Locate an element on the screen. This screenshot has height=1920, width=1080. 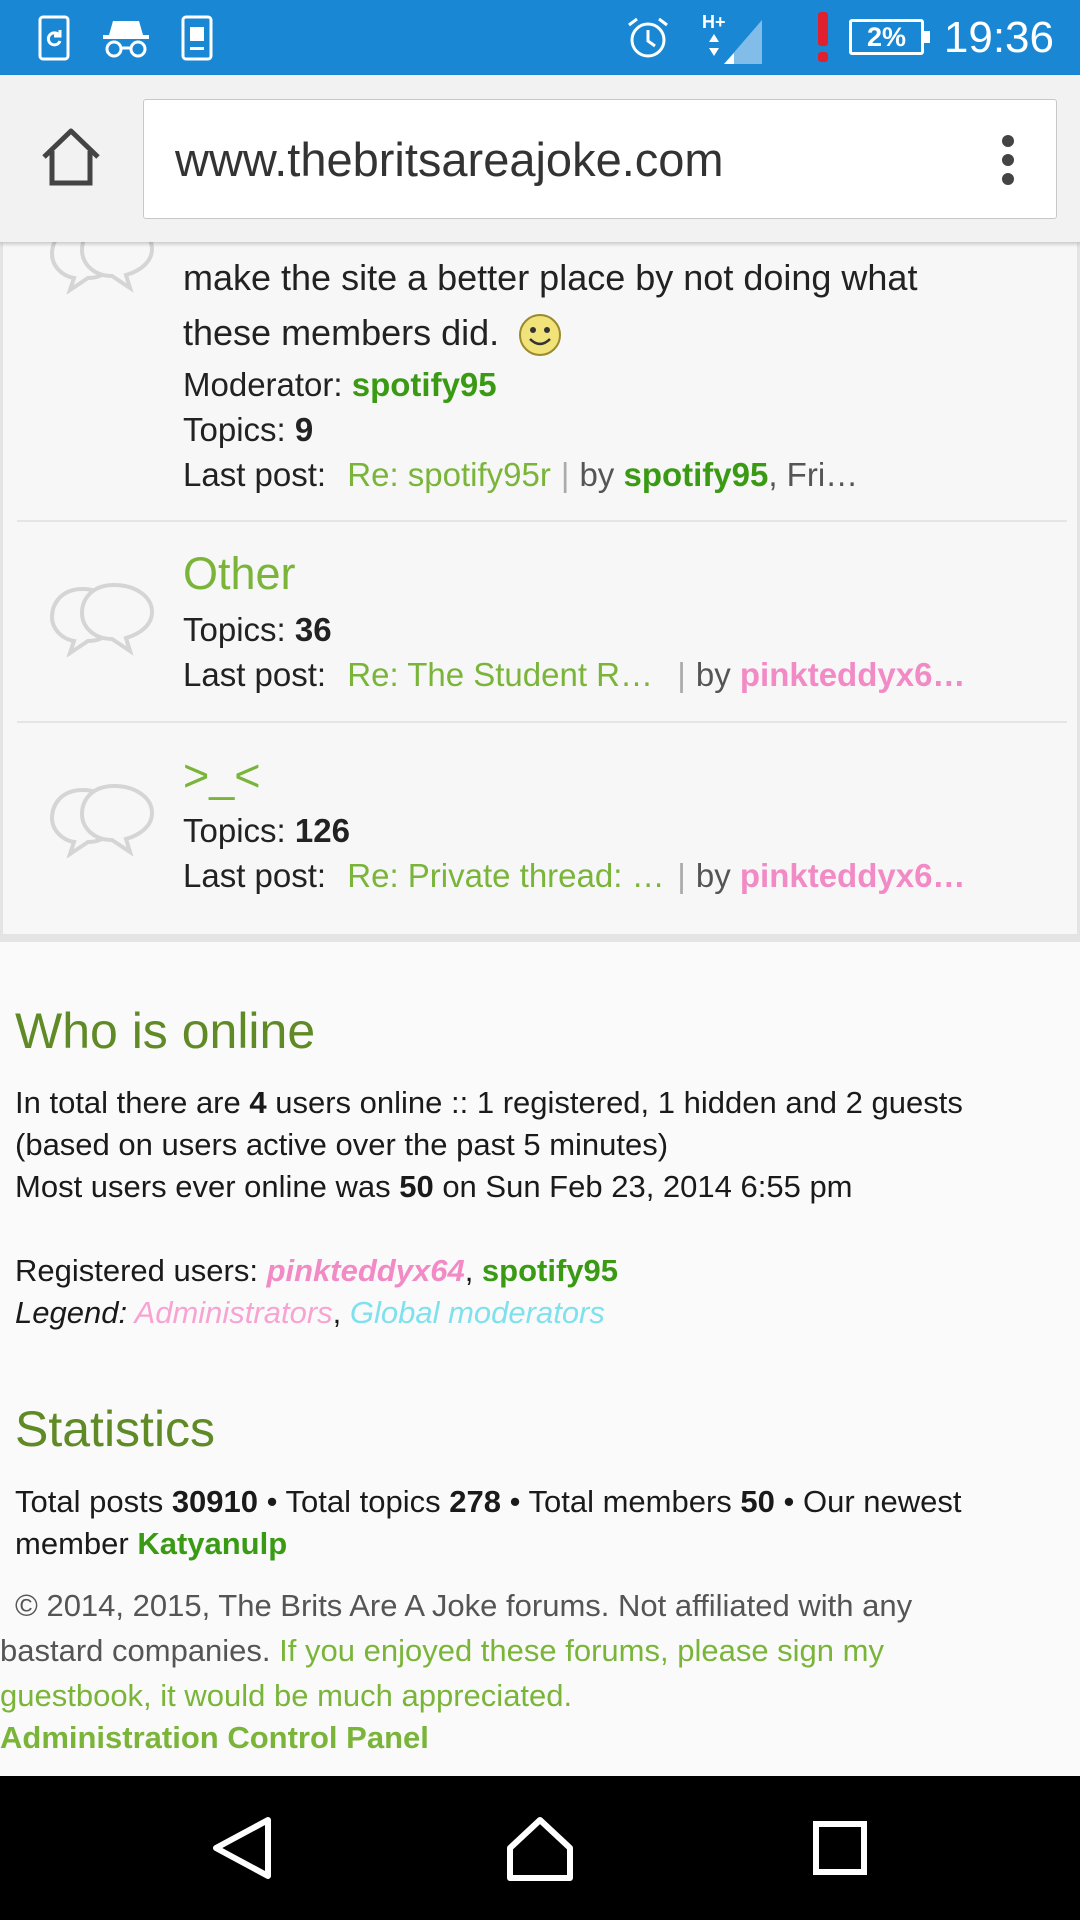
legend-label: Legend: is located at coordinates (75, 1312).